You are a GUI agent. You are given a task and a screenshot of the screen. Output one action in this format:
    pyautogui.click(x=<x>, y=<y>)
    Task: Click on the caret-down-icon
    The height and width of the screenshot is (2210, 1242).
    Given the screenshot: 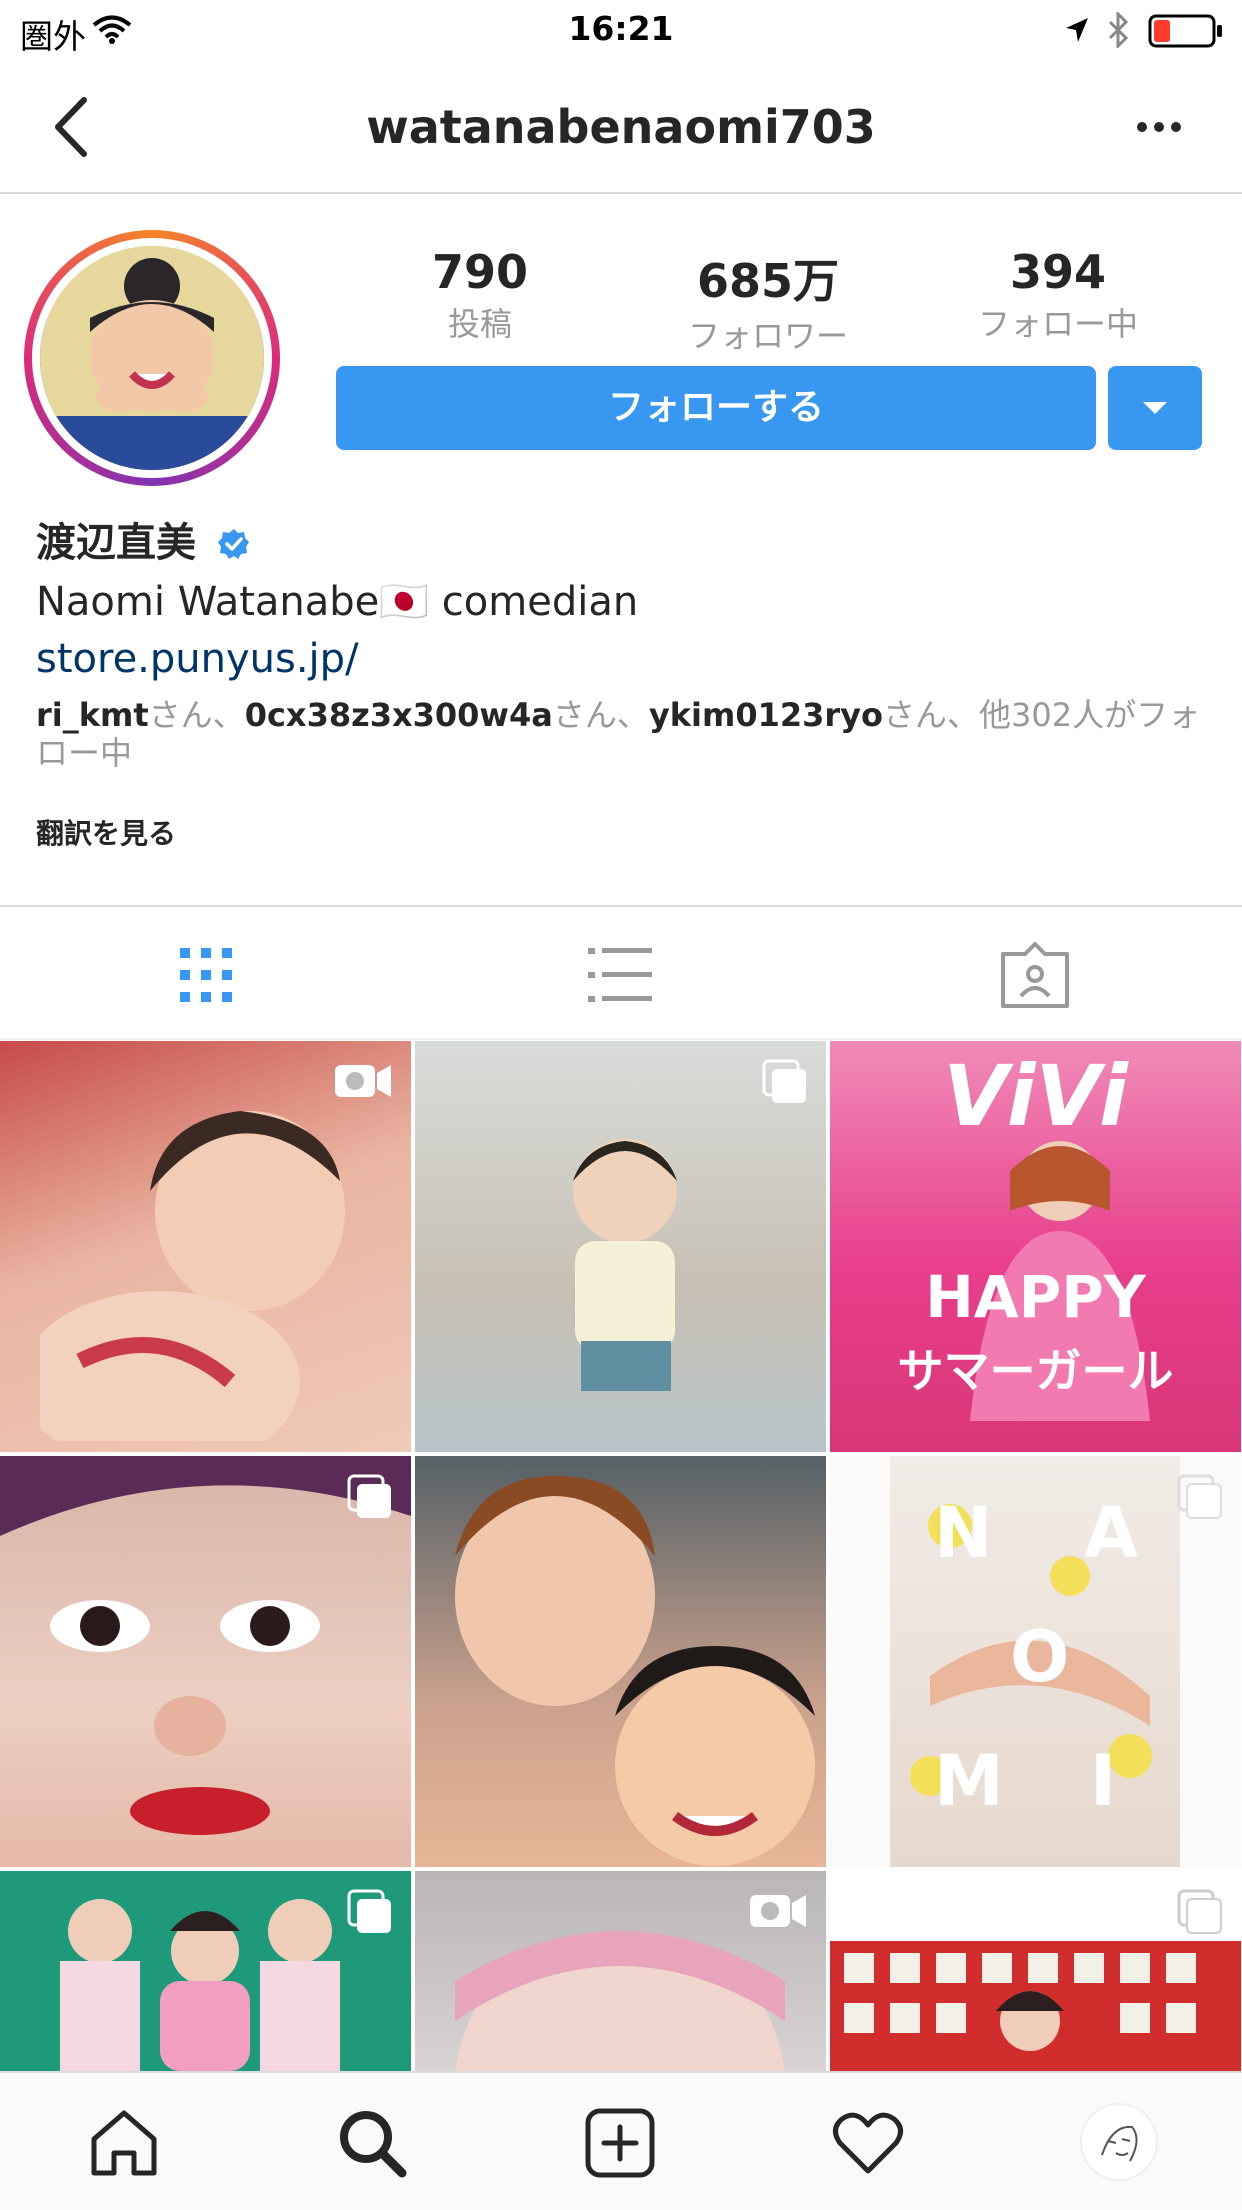 What is the action you would take?
    pyautogui.click(x=1155, y=408)
    